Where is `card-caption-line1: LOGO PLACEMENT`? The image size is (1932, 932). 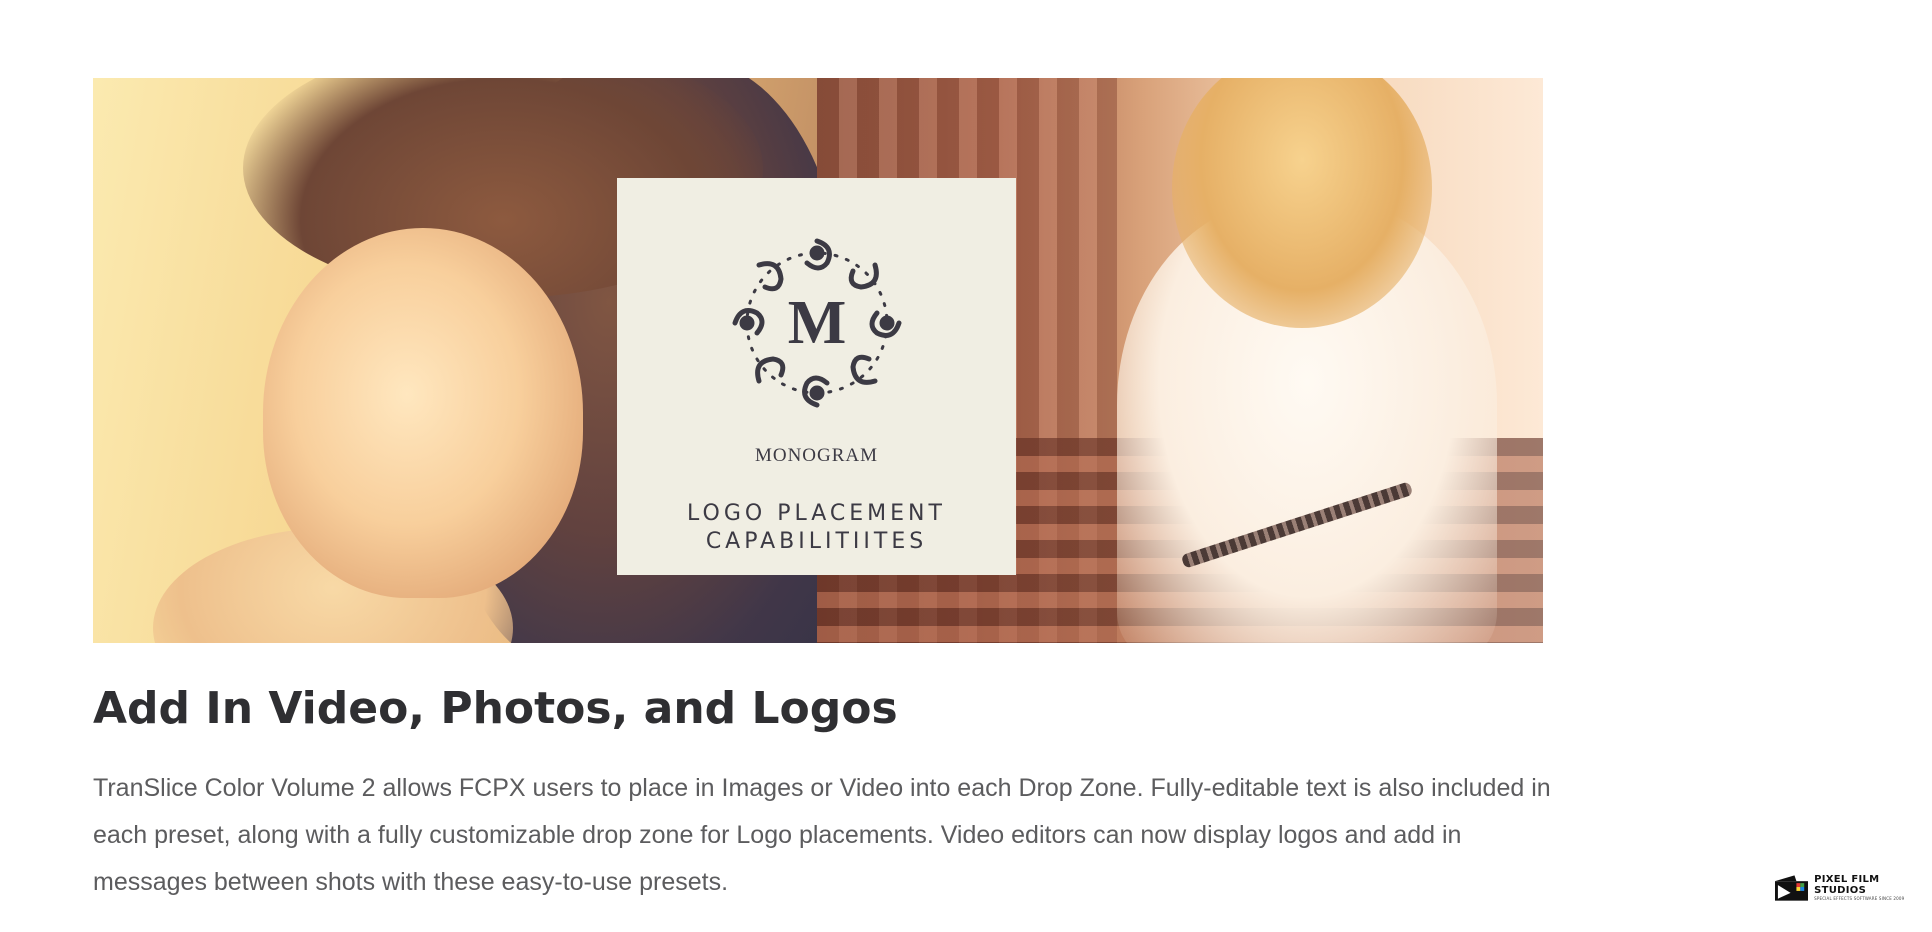 card-caption-line1: LOGO PLACEMENT is located at coordinates (816, 513).